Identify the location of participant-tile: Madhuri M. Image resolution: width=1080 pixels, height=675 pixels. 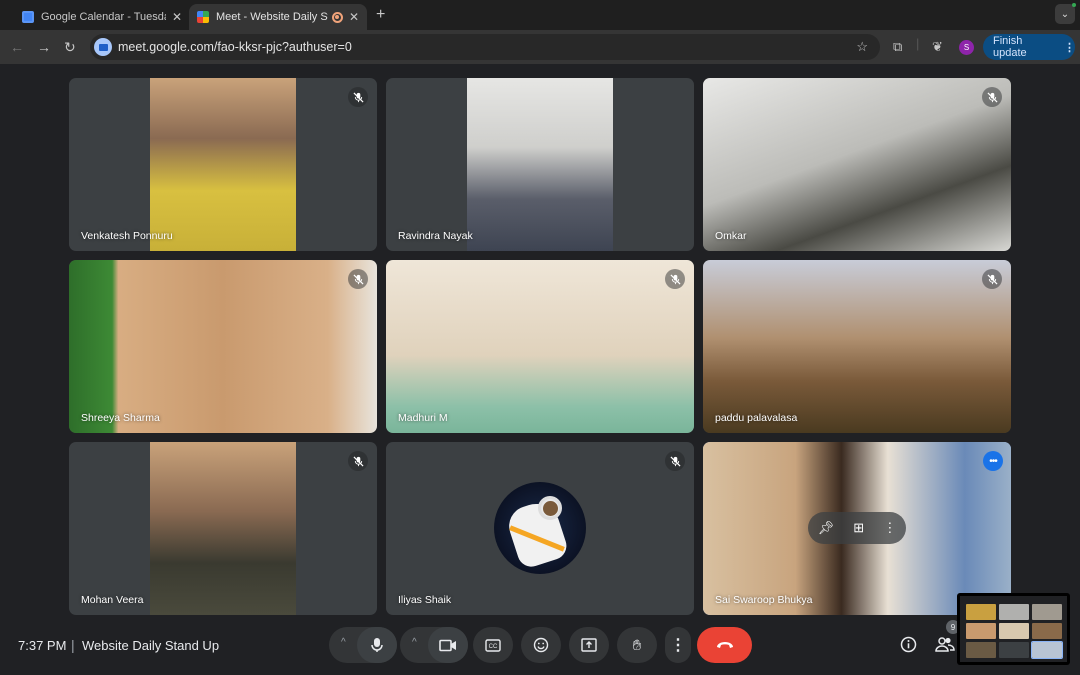
(540, 346).